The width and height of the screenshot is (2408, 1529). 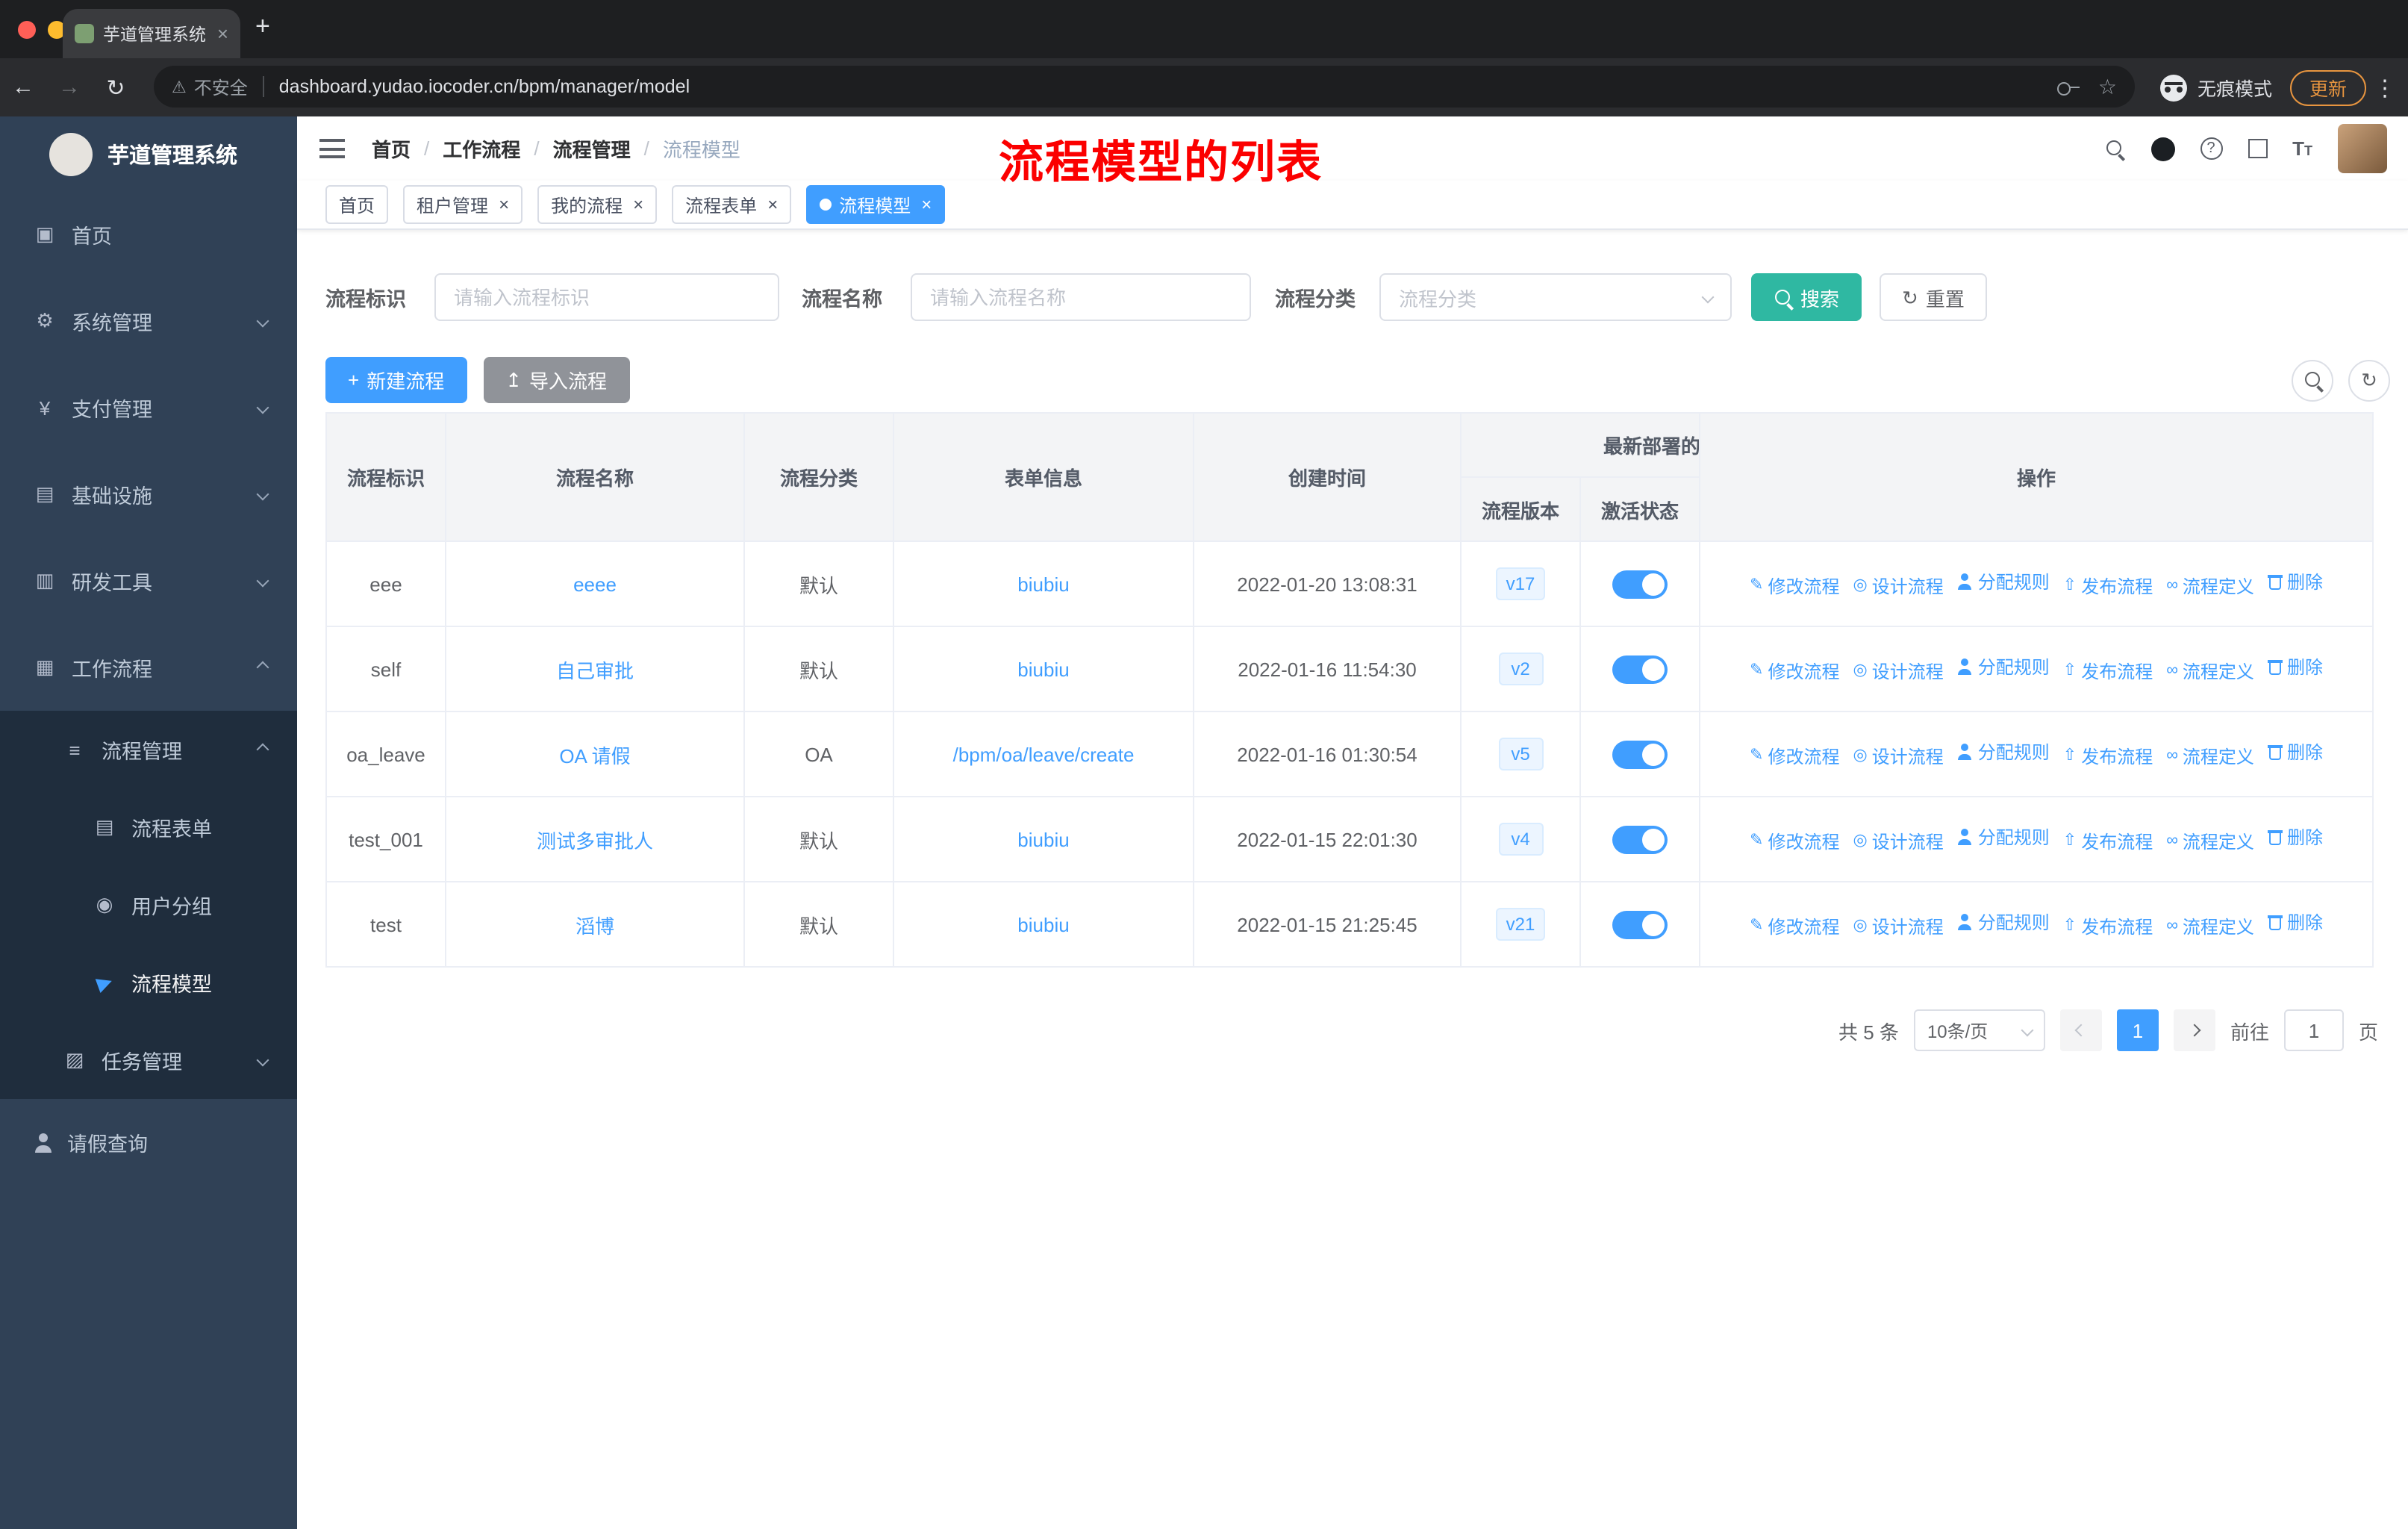 I want to click on process-name-link: 测试多审批人, so click(x=595, y=840).